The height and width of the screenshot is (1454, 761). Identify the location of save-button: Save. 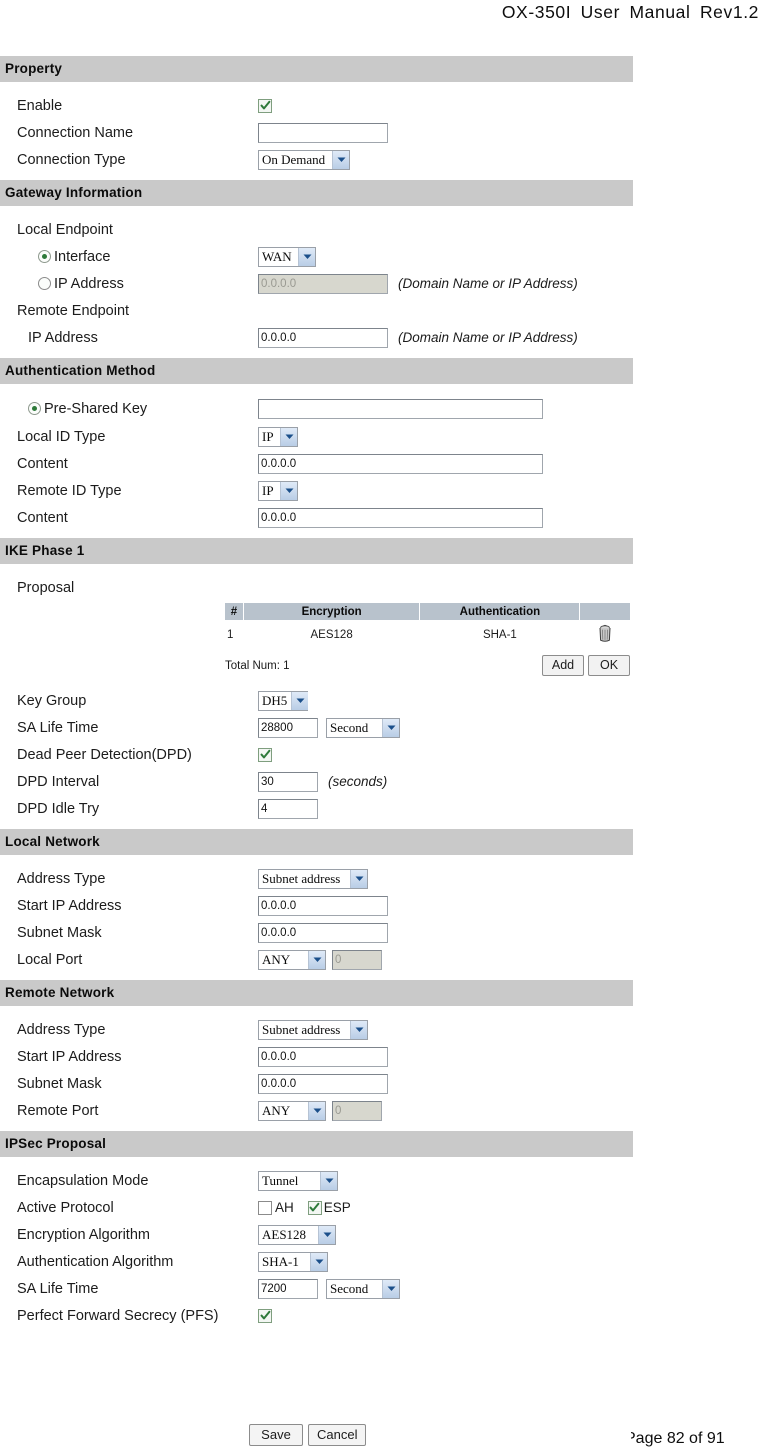
(276, 1435).